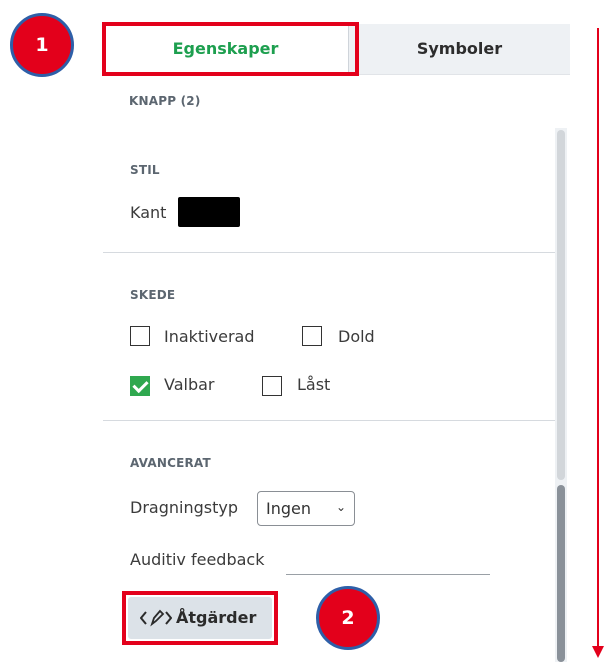  Describe the element at coordinates (356, 336) in the screenshot. I see `hidden-label: Dold` at that location.